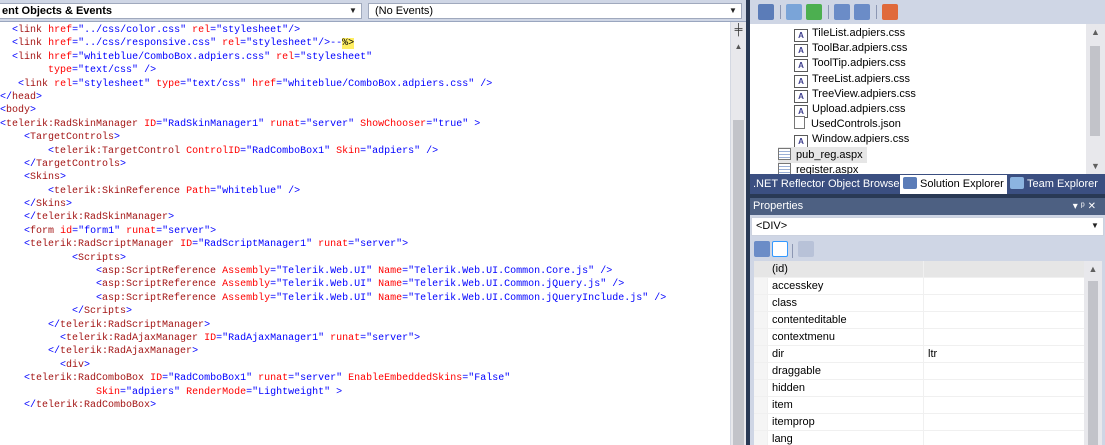  Describe the element at coordinates (141, 231) in the screenshot. I see `code-token: runat` at that location.